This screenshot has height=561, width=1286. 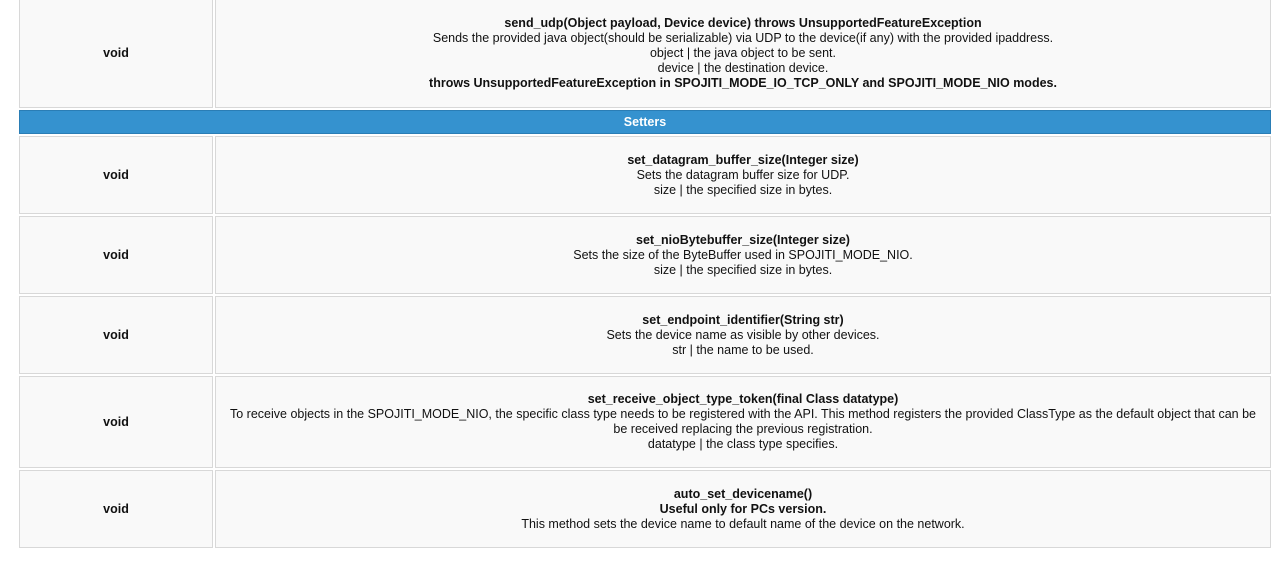 I want to click on method-param-line: object | the java object to be sent., so click(x=742, y=52).